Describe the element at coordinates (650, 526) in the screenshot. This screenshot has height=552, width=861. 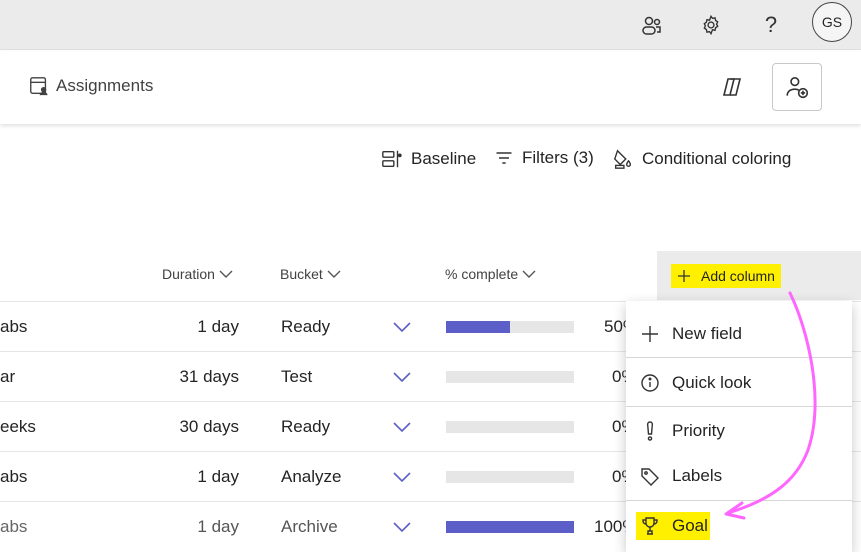
I see `trophy-icon` at that location.